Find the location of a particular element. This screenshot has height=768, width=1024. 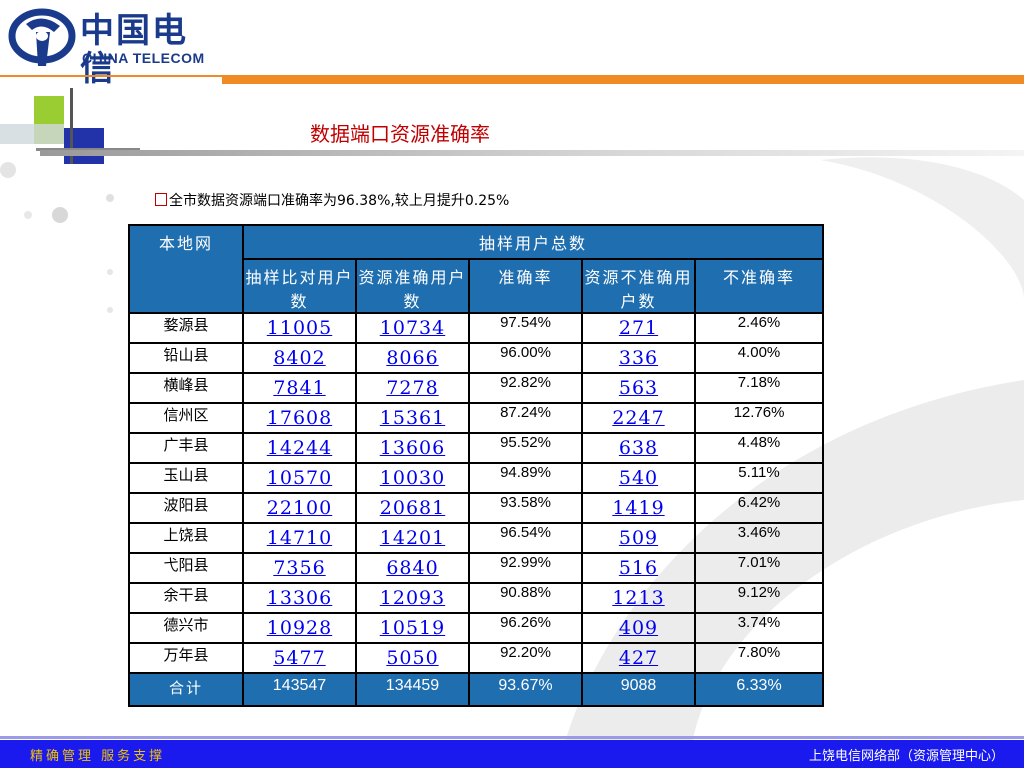

sample-count-link: 10928 is located at coordinates (299, 628).